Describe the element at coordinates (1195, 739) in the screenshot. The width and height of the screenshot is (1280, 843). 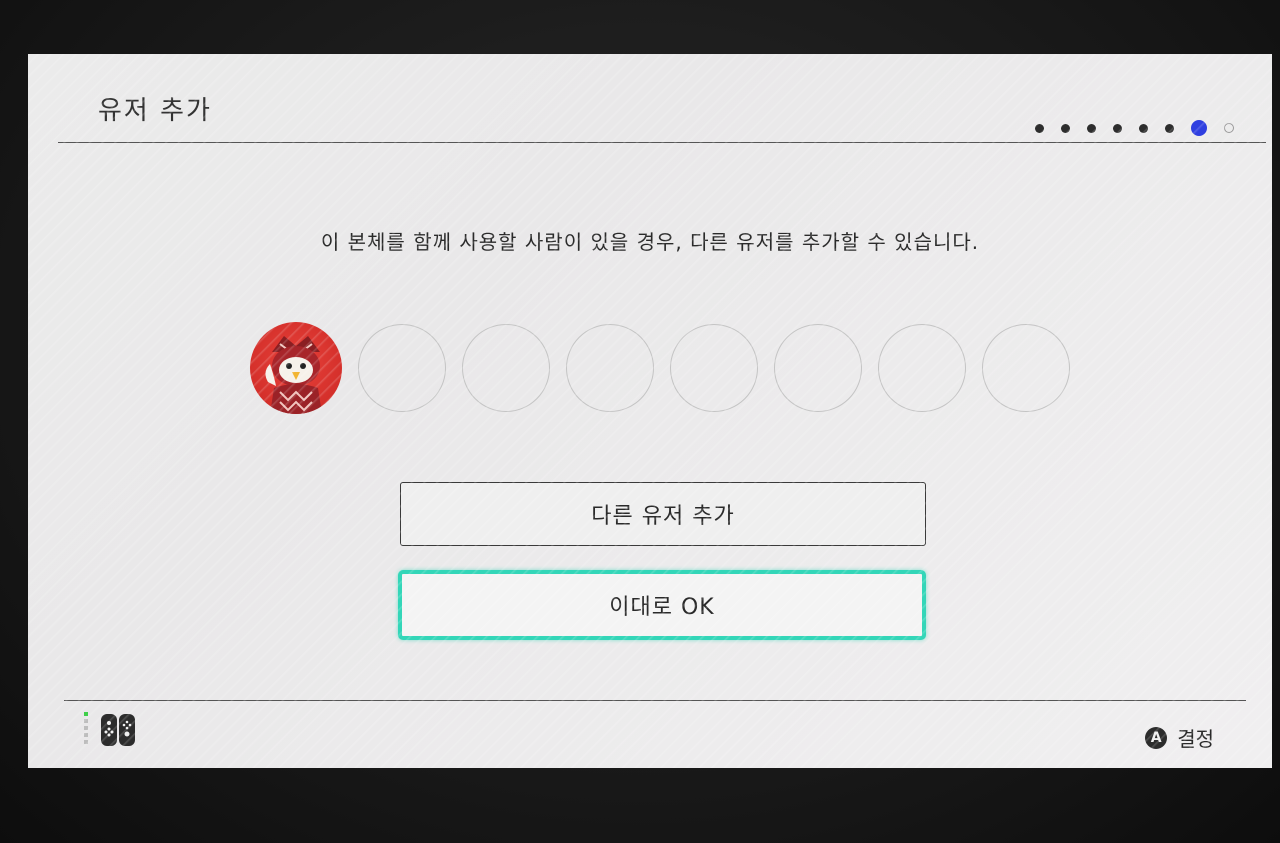
I see `confirm-label: 결정` at that location.